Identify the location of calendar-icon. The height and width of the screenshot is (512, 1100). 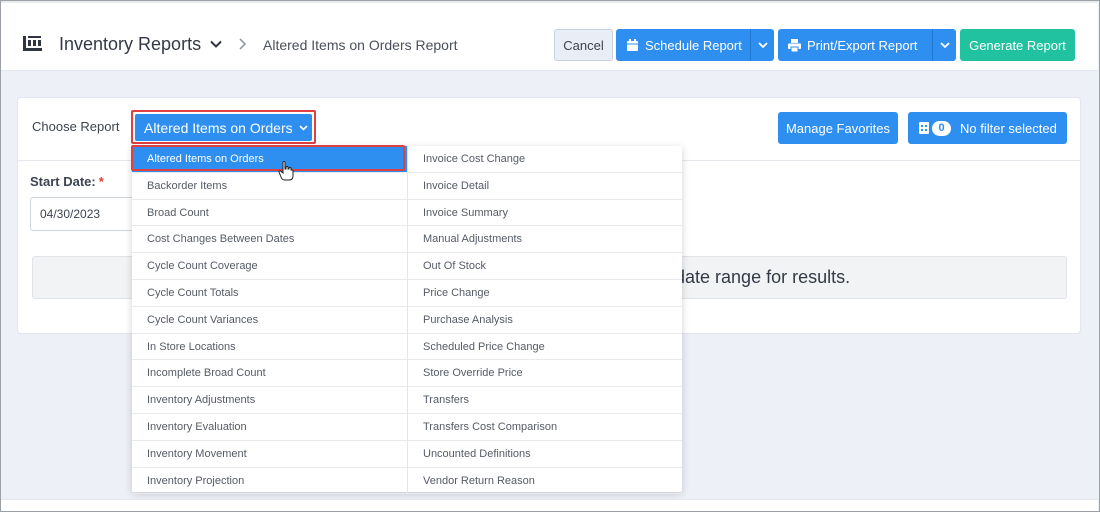
(632, 44).